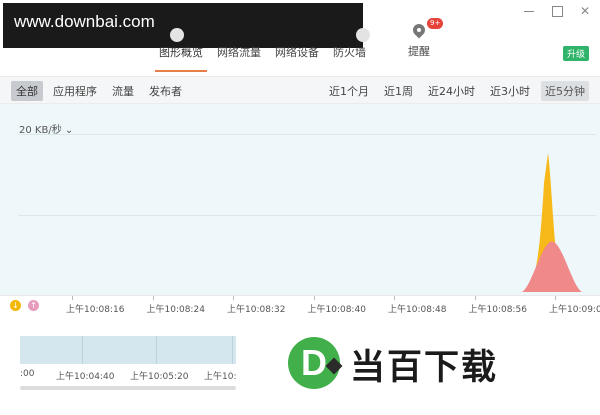 This screenshot has height=415, width=600. Describe the element at coordinates (398, 91) in the screenshot. I see `range-1-week: 近1周` at that location.